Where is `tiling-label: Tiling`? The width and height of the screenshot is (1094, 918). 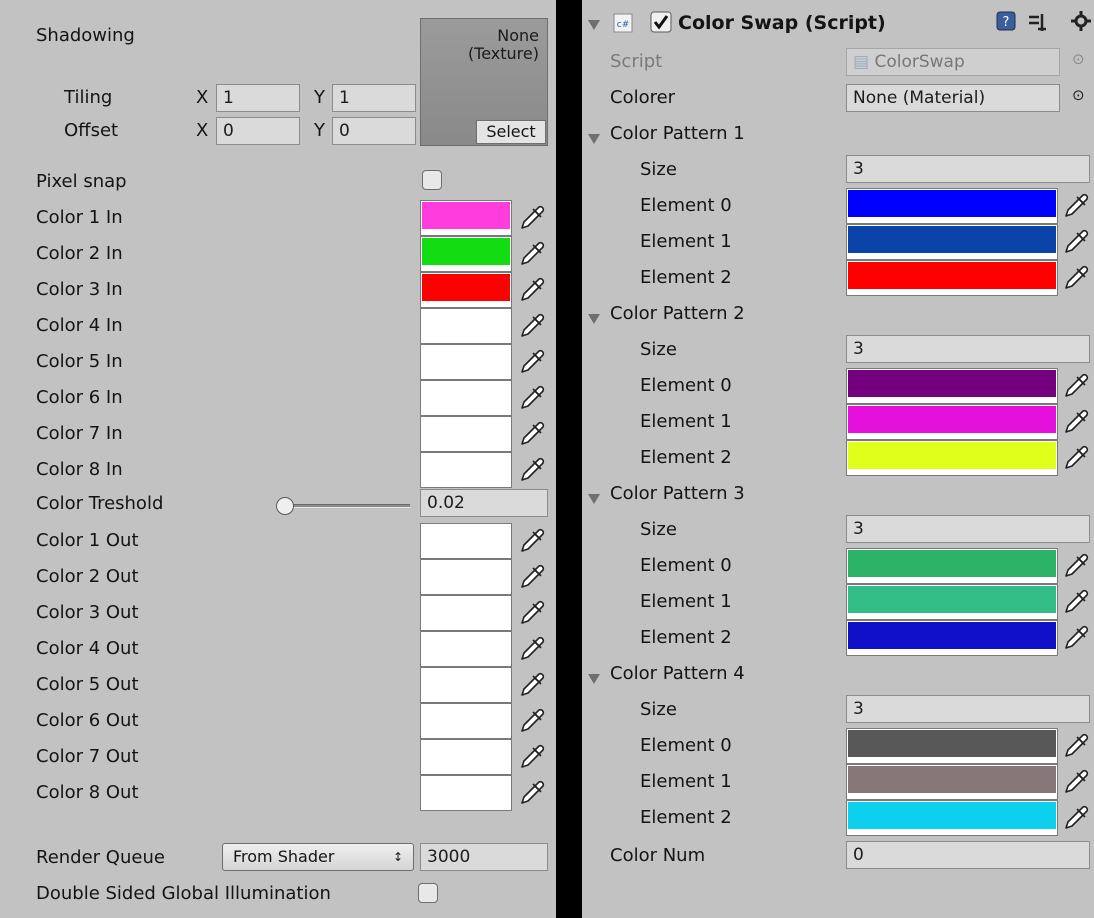
tiling-label: Tiling is located at coordinates (88, 97).